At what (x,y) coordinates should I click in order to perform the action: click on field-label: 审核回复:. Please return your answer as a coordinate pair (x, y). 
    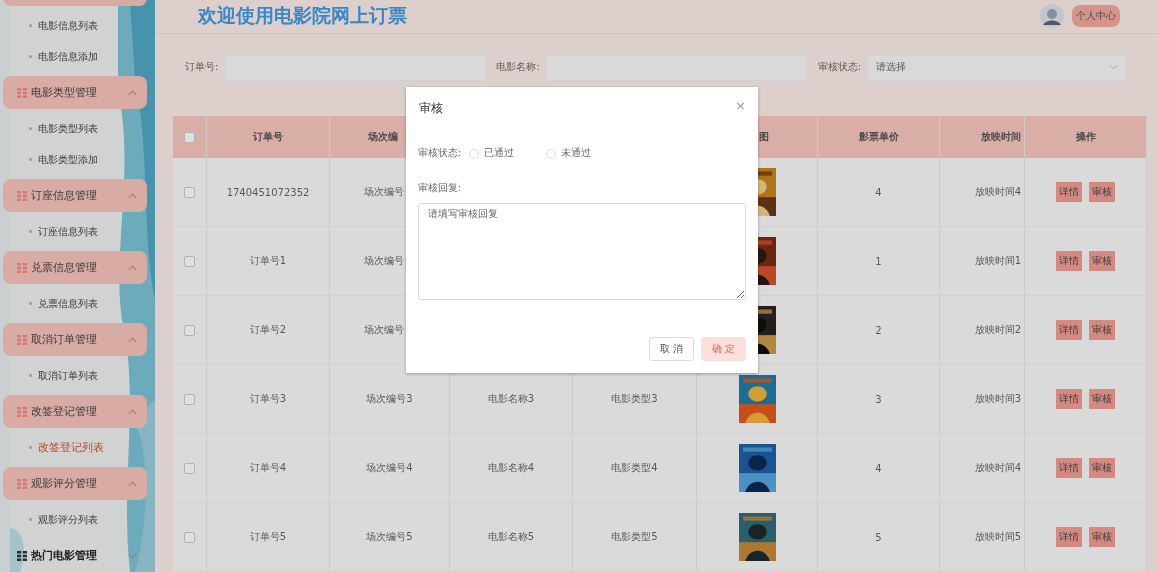
    Looking at the image, I should click on (440, 188).